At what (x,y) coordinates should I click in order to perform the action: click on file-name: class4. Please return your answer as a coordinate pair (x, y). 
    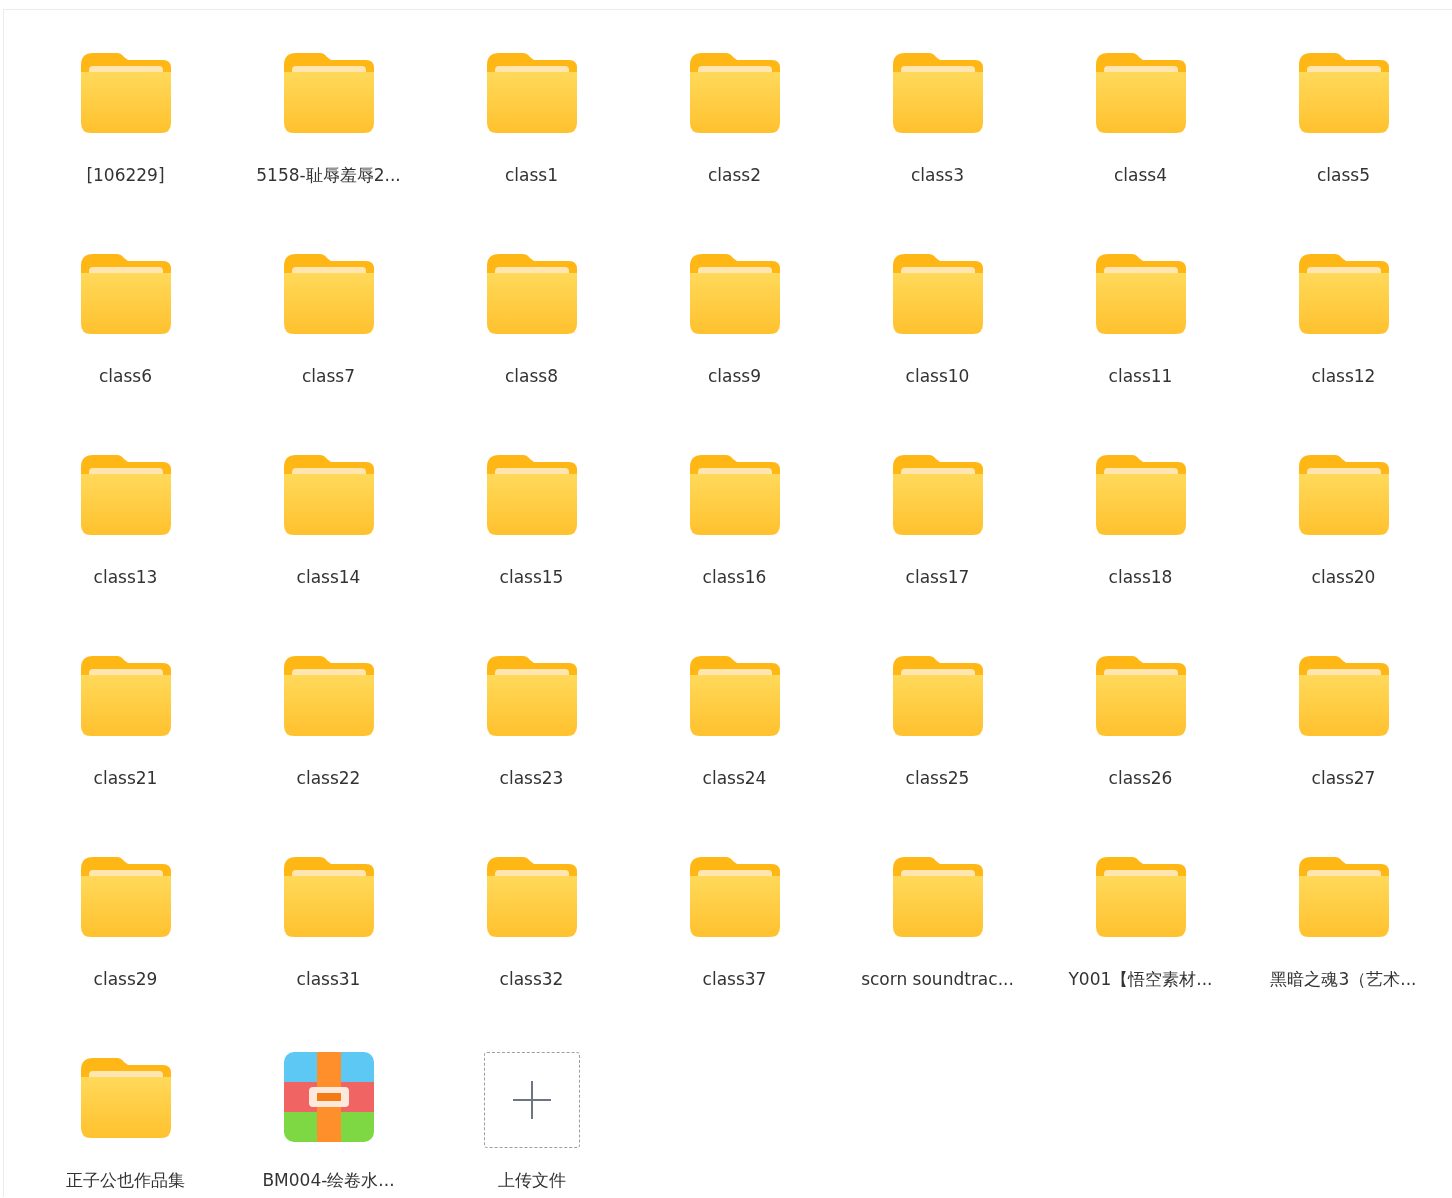
    Looking at the image, I should click on (1140, 175).